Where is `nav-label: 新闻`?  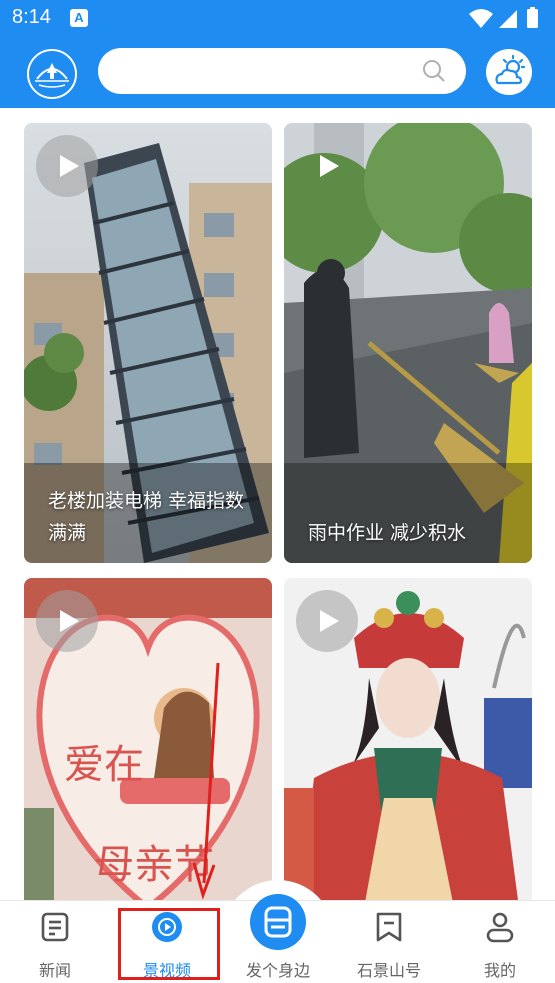 nav-label: 新闻 is located at coordinates (54, 970).